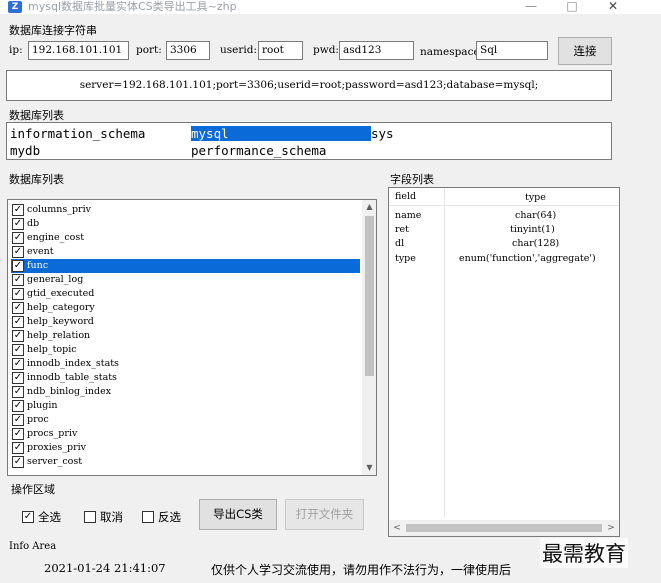  What do you see at coordinates (572, 7) in the screenshot?
I see `maximize-button: □` at bounding box center [572, 7].